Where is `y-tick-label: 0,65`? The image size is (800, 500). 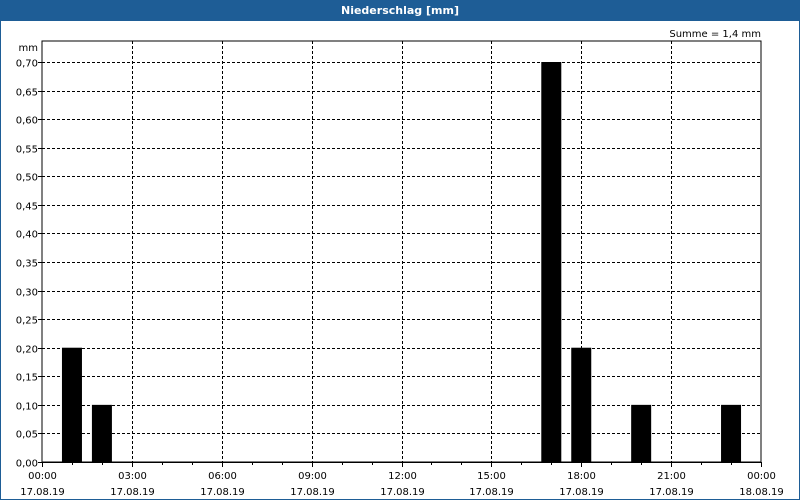
y-tick-label: 0,65 is located at coordinates (27, 93).